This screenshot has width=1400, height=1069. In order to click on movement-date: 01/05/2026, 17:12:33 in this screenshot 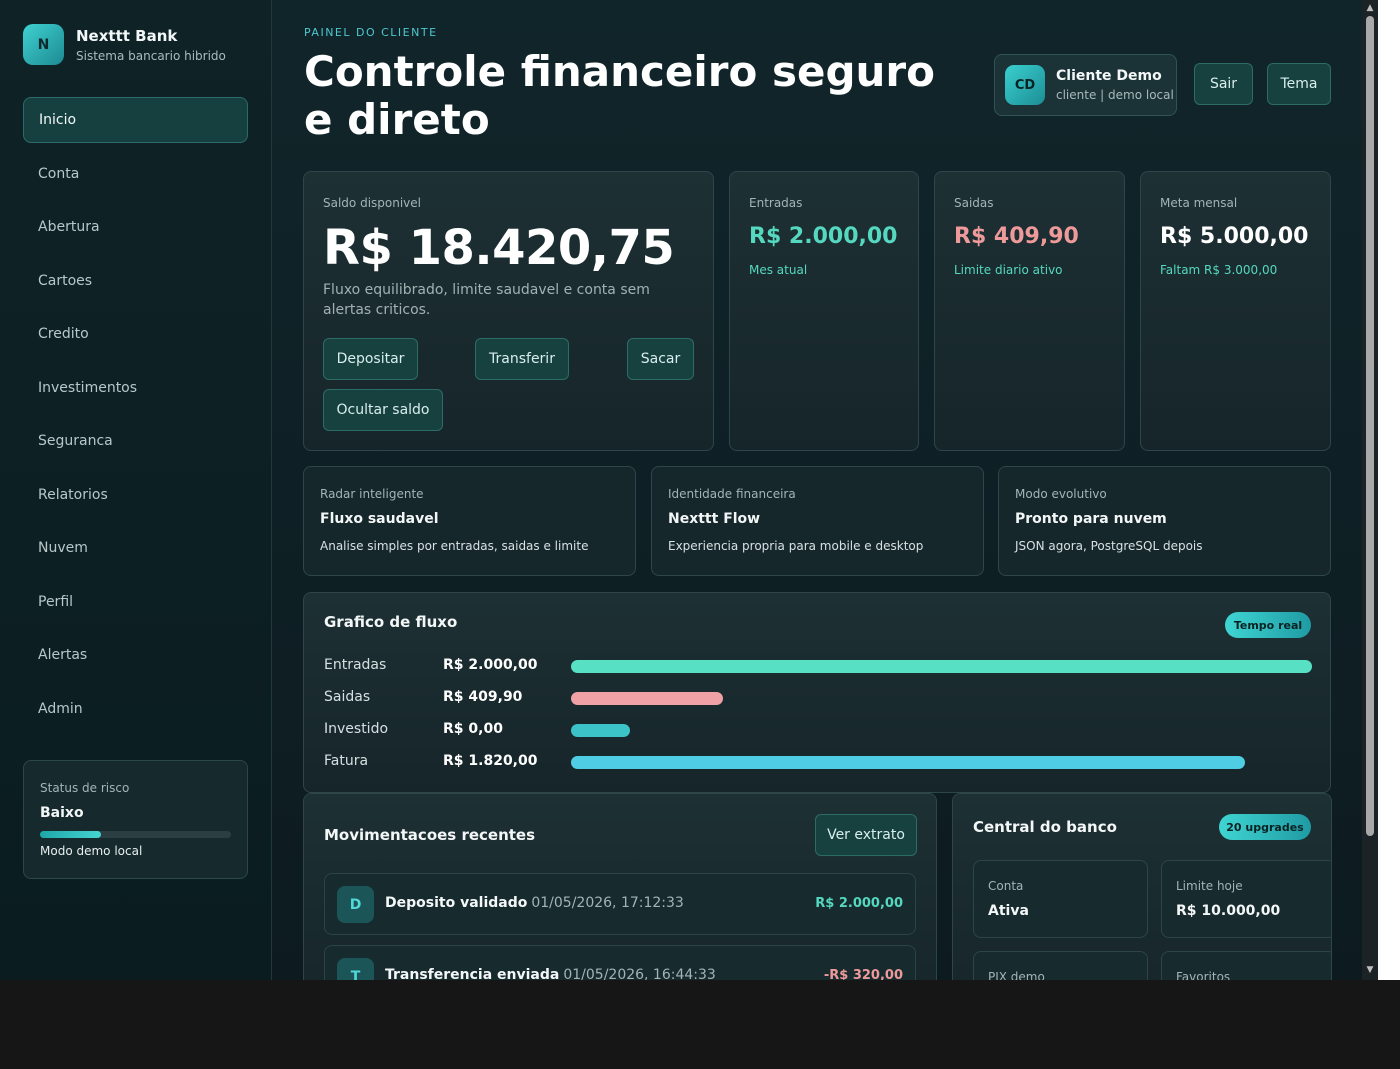, I will do `click(607, 903)`.